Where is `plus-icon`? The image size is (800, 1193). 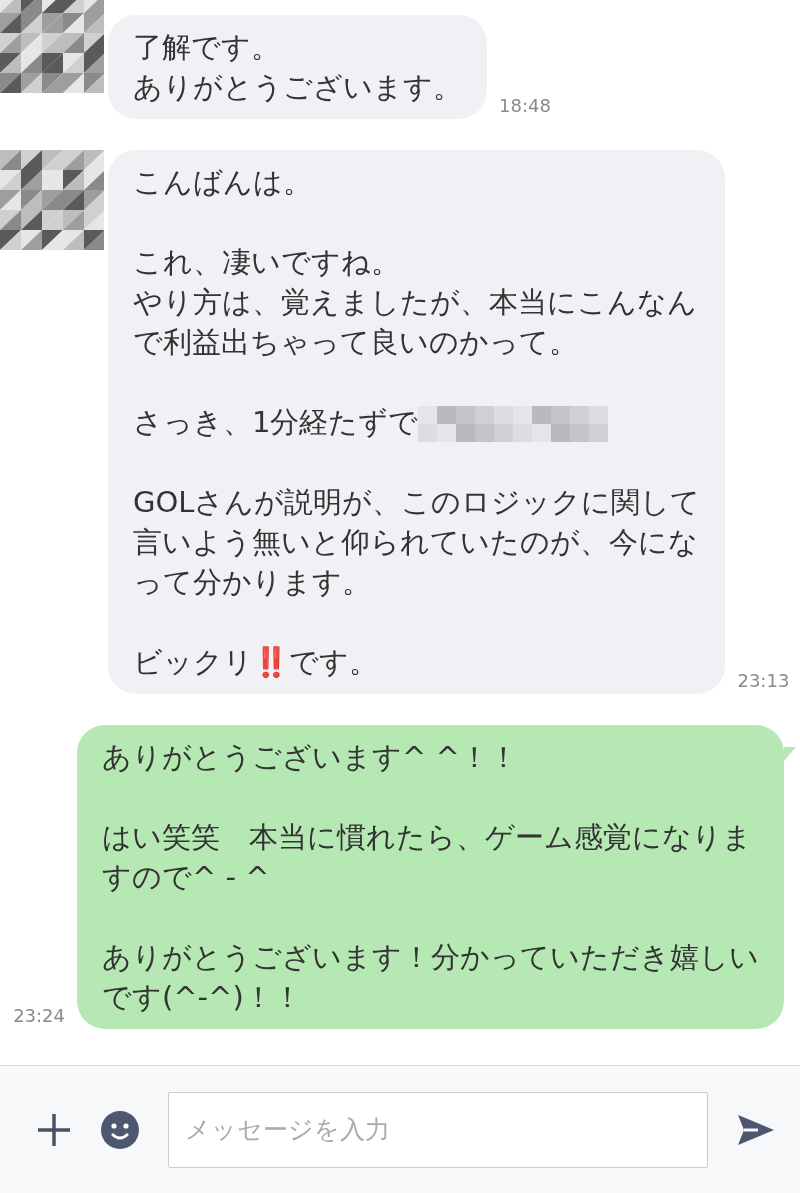 plus-icon is located at coordinates (54, 1129).